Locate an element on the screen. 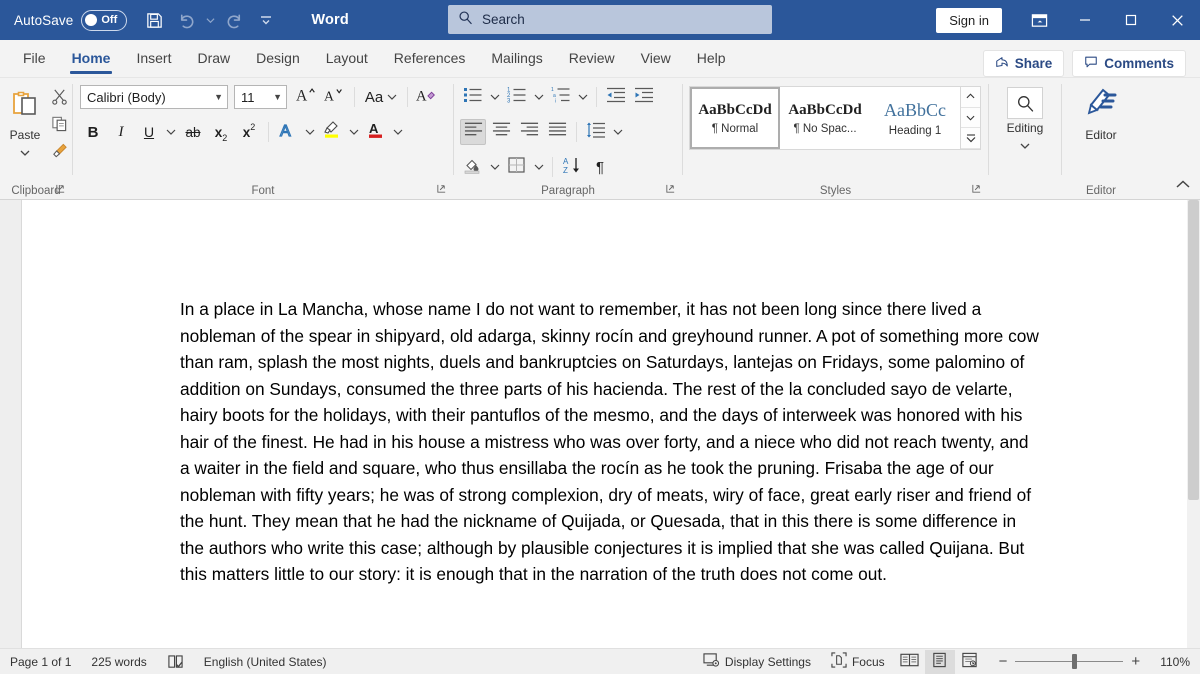  underline-chevron-down-icon is located at coordinates (171, 132).